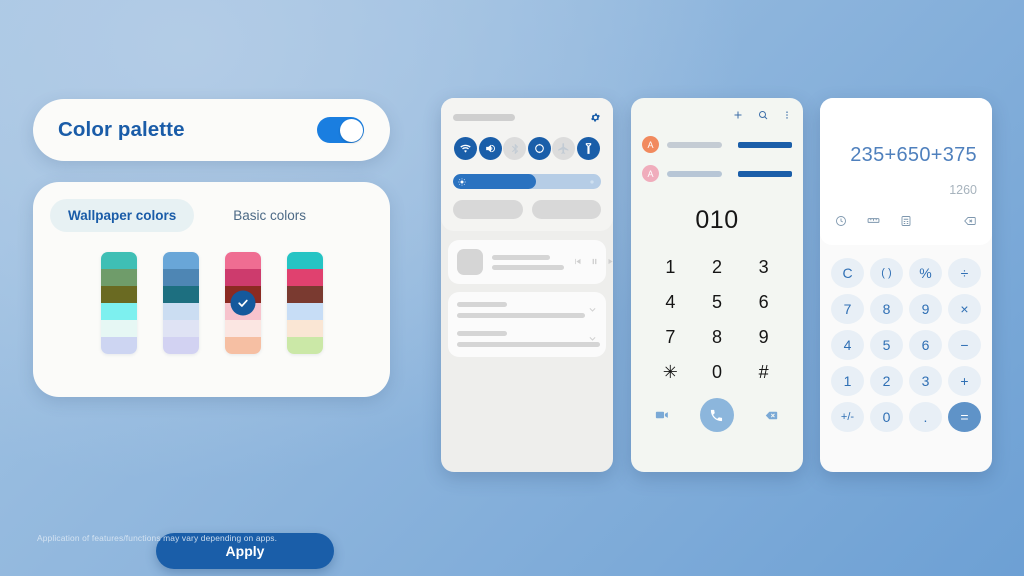  I want to click on more-options-icon, so click(787, 117).